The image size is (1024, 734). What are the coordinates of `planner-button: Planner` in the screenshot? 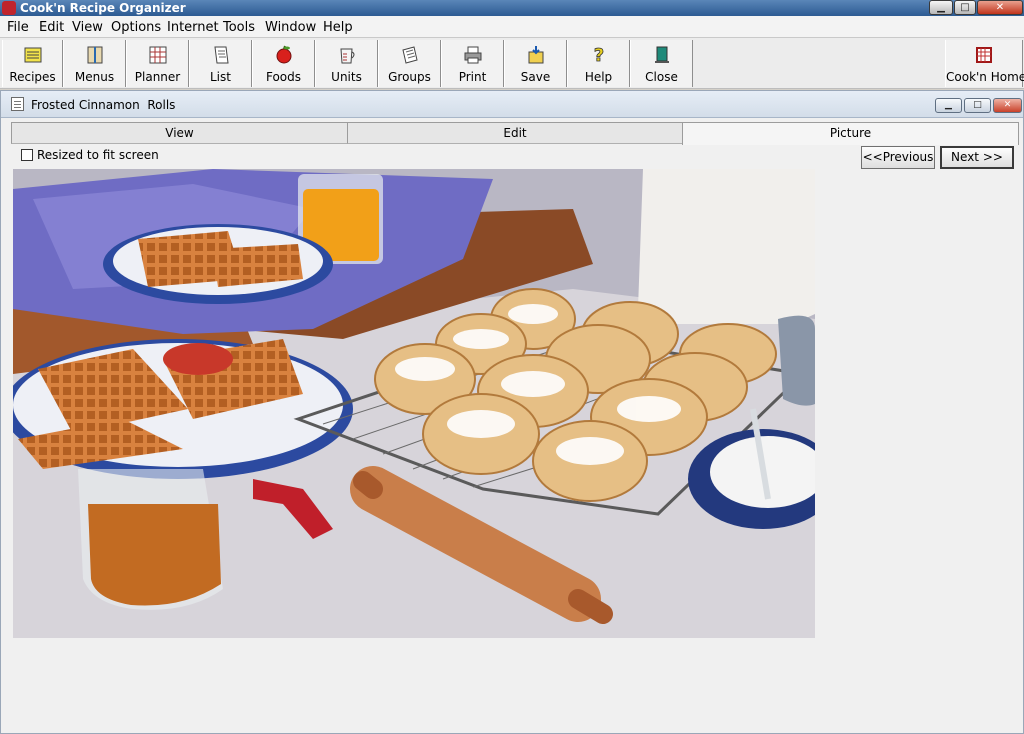 It's located at (157, 63).